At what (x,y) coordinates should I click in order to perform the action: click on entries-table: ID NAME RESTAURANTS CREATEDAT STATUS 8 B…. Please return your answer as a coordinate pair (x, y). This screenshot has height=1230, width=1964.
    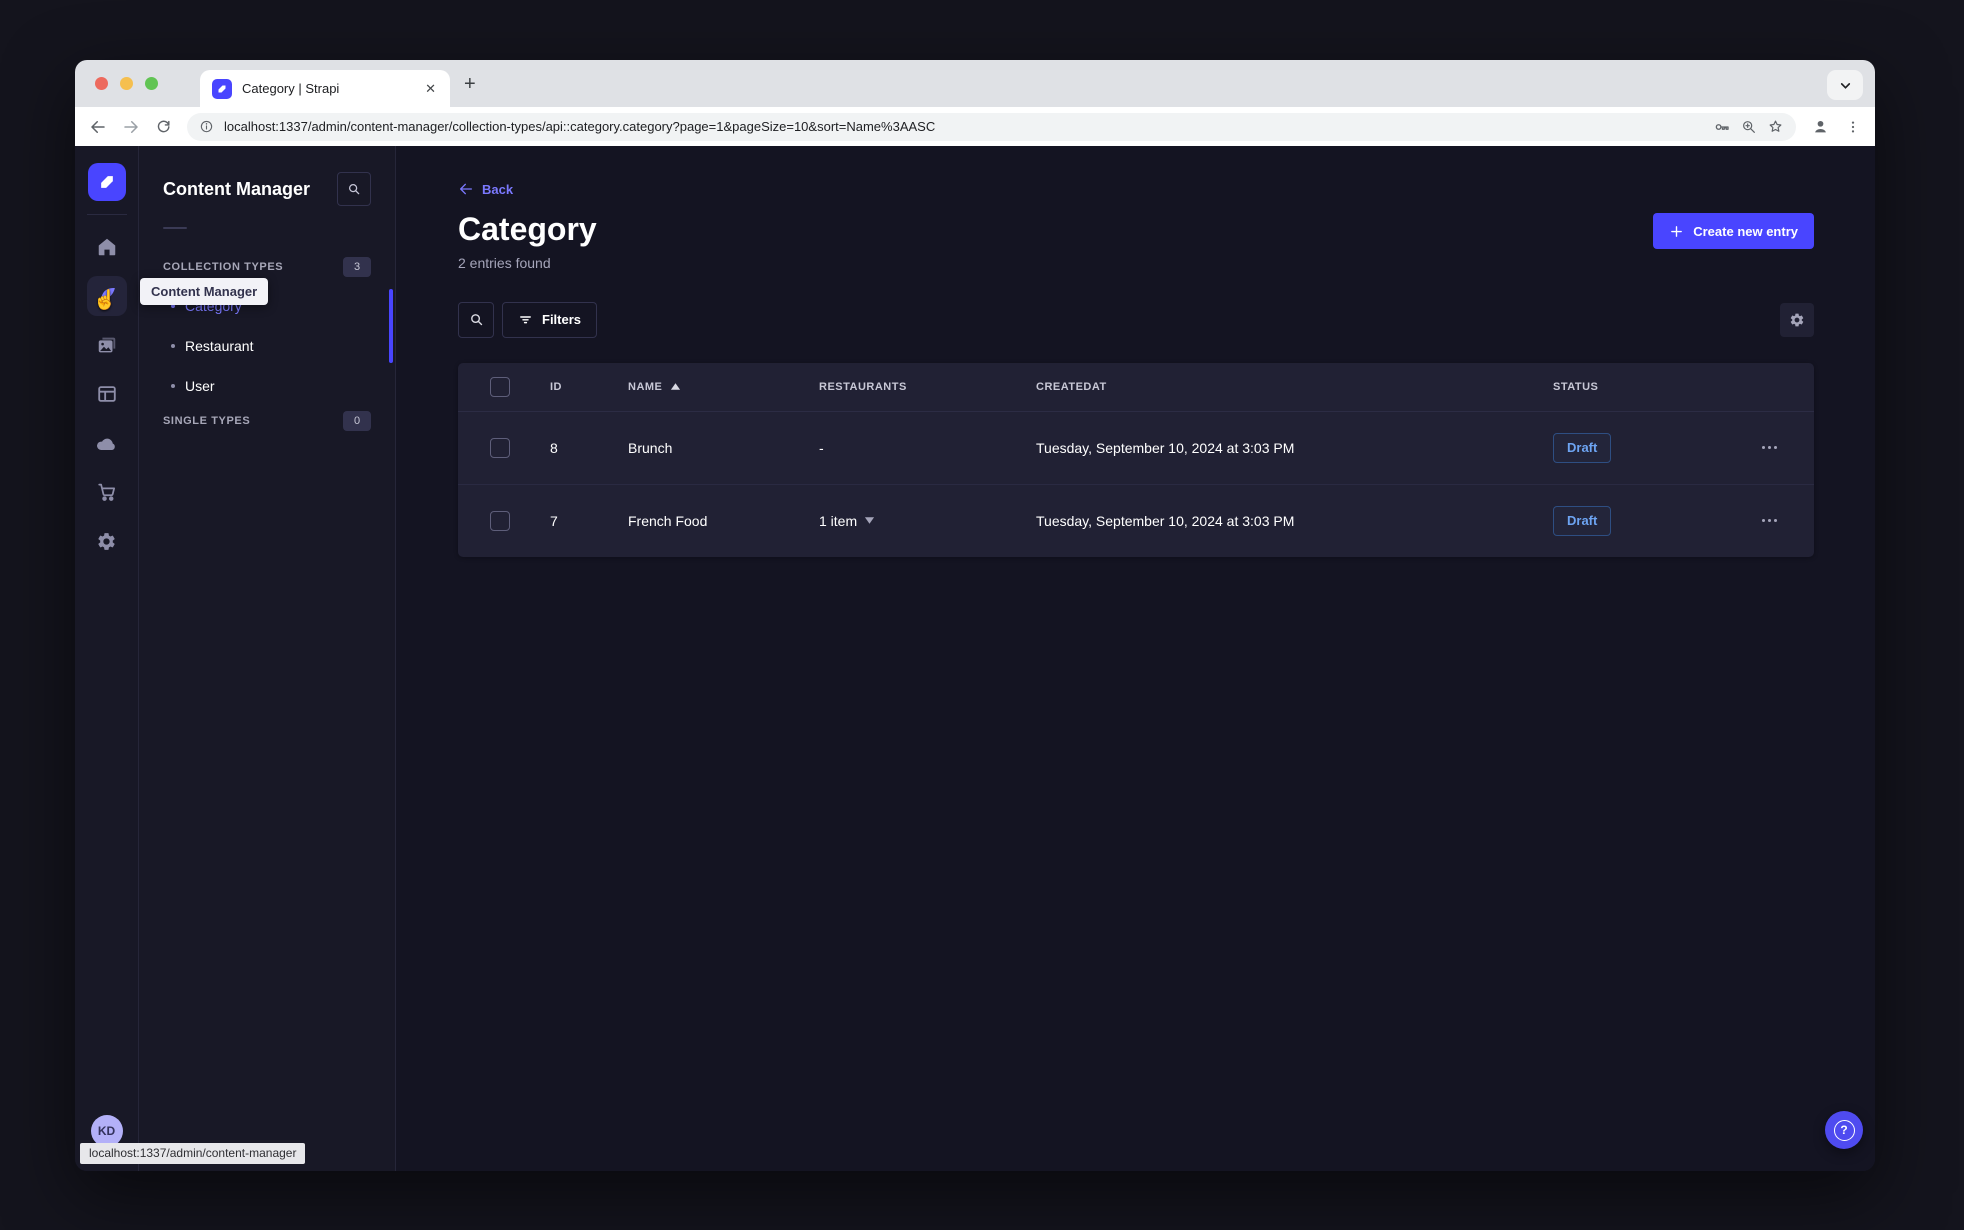
    Looking at the image, I should click on (1136, 459).